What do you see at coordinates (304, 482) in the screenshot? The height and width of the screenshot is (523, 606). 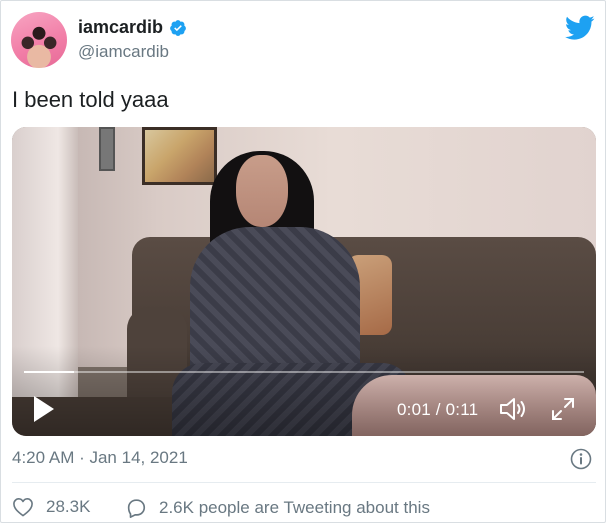 I see `divider` at bounding box center [304, 482].